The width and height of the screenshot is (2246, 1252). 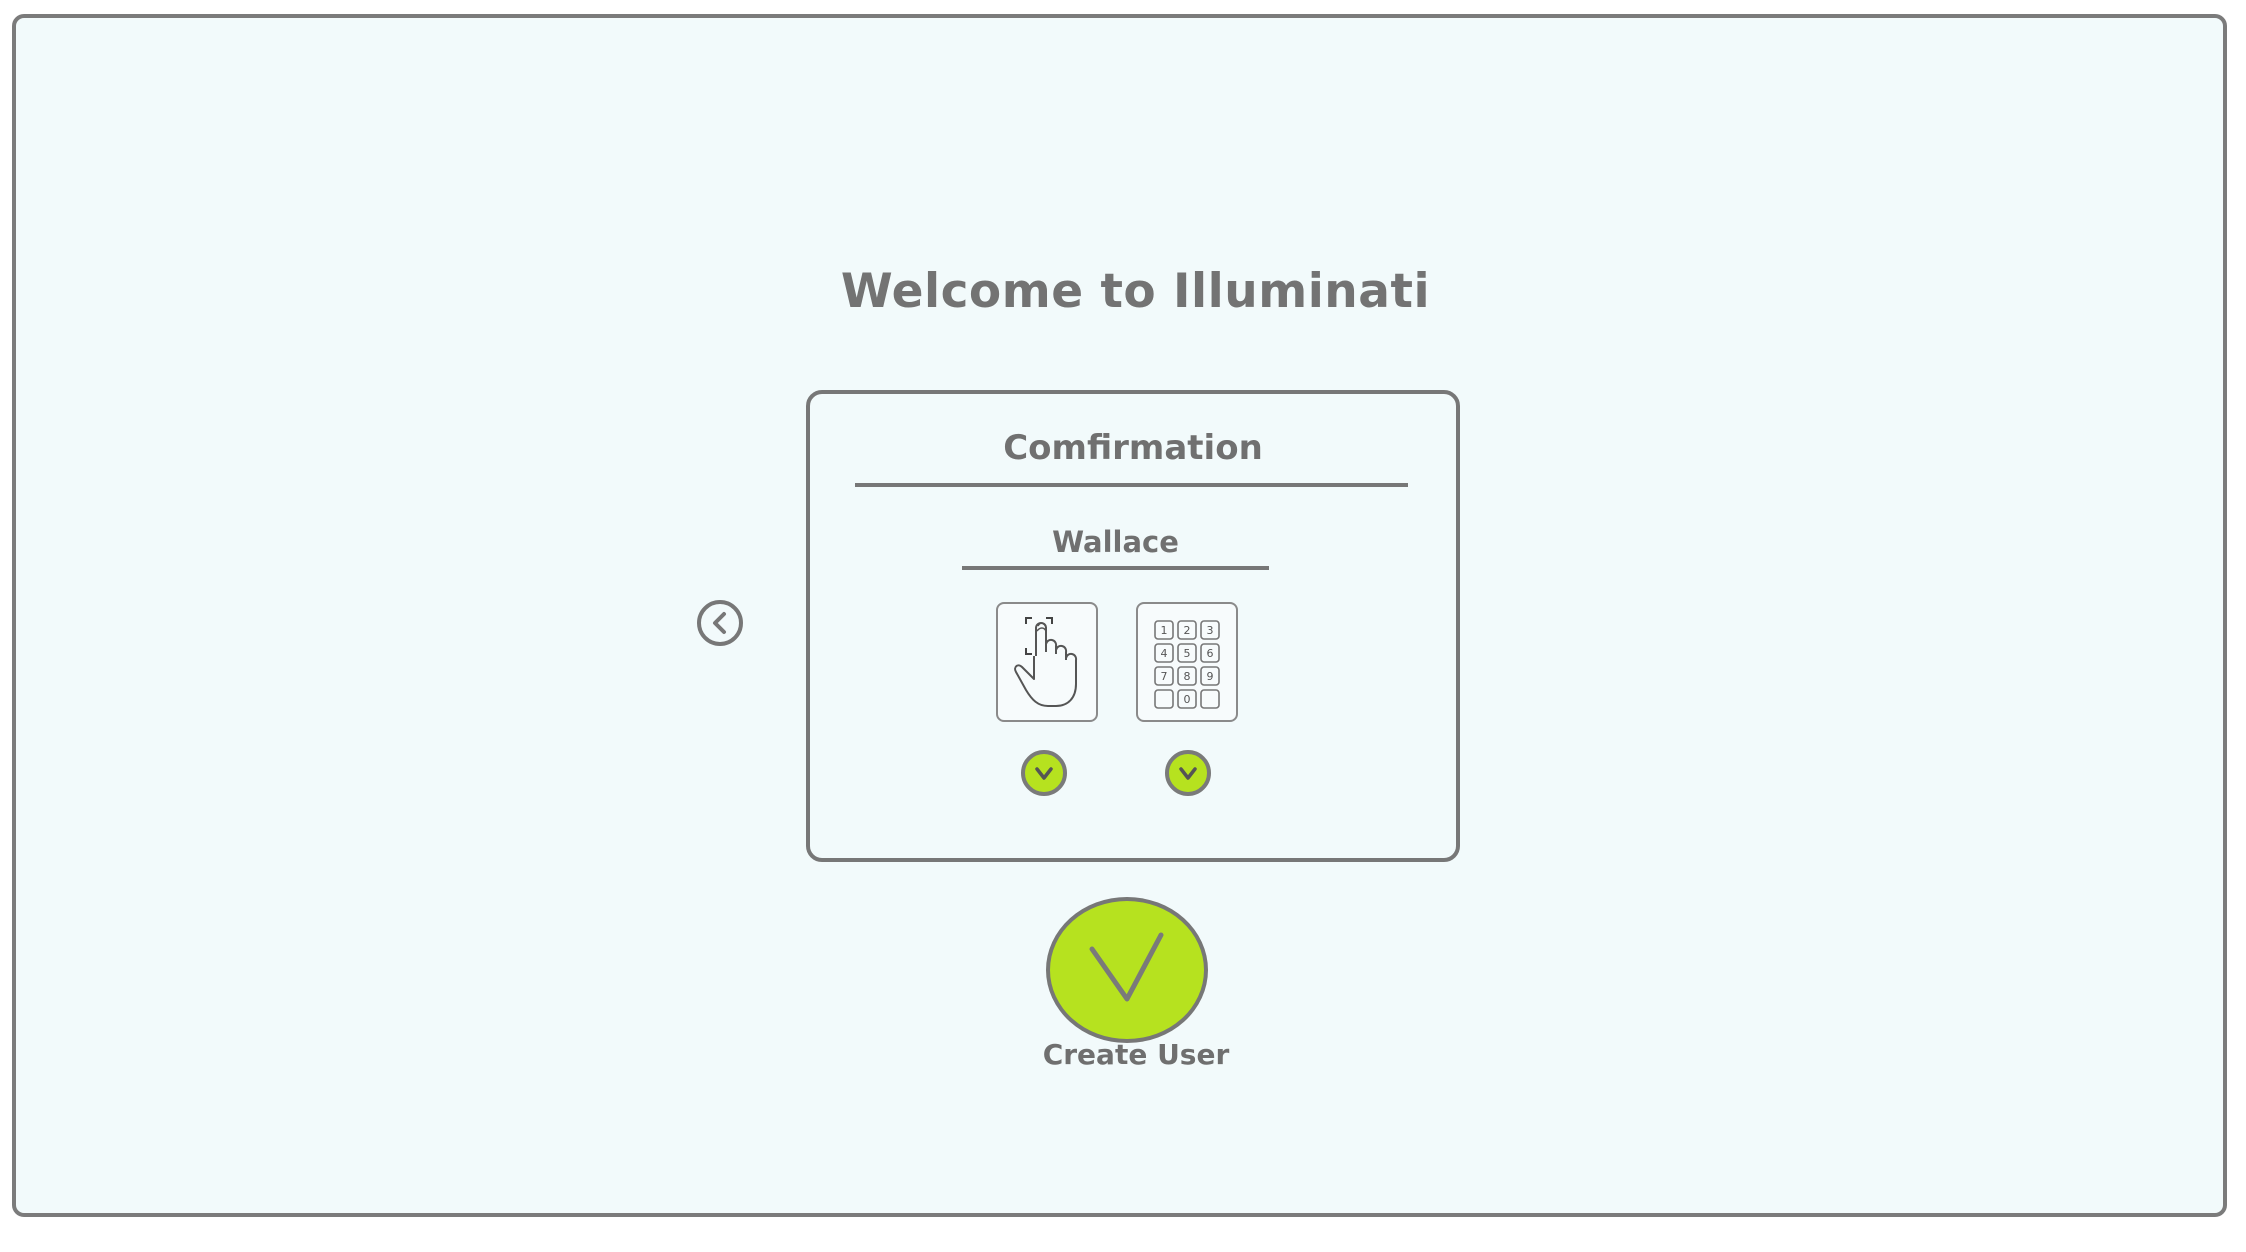 I want to click on user-name: Wallace, so click(x=1115, y=542).